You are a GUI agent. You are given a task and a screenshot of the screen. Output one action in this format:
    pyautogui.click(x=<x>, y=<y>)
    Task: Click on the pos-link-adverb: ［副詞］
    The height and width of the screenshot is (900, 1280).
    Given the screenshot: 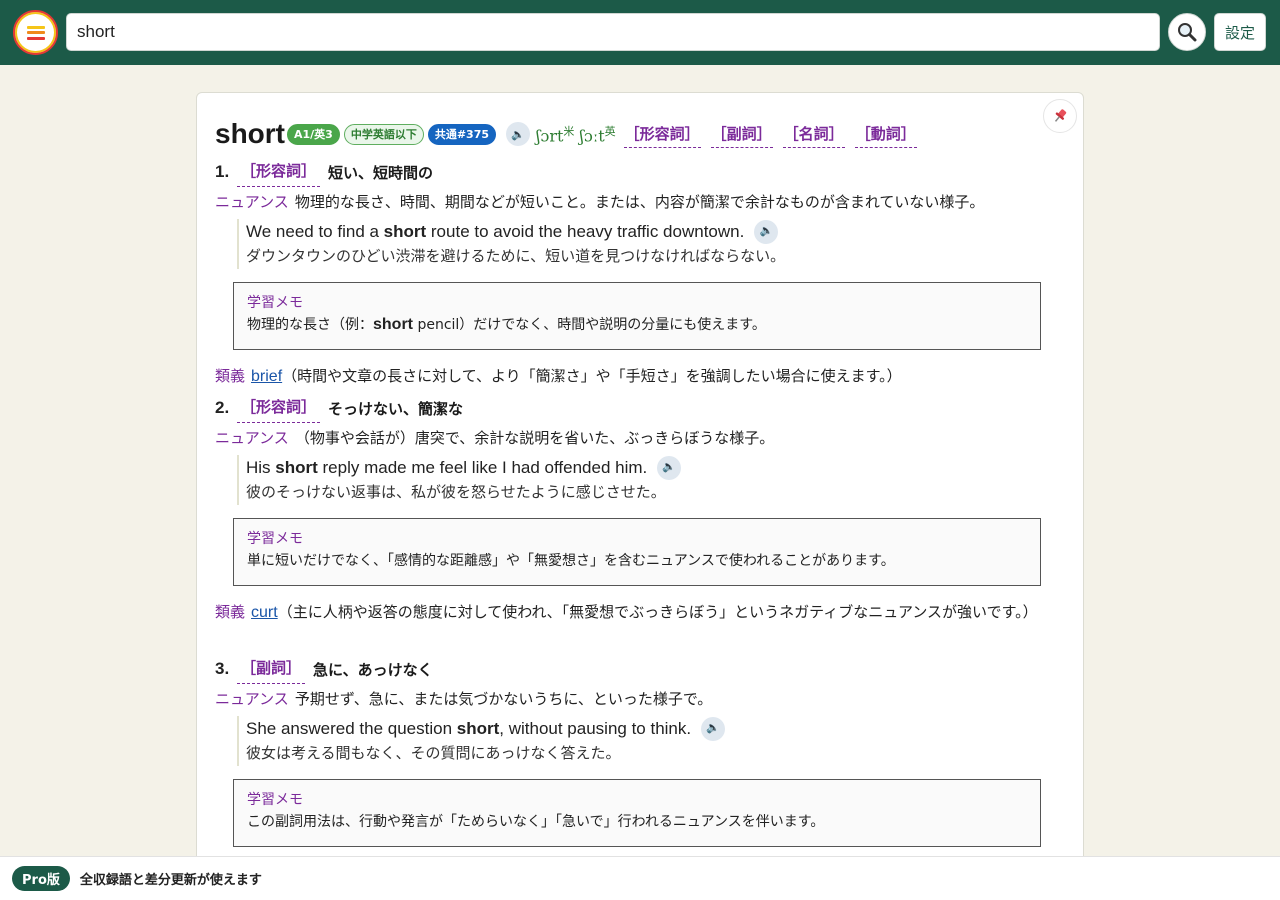 What is the action you would take?
    pyautogui.click(x=741, y=134)
    